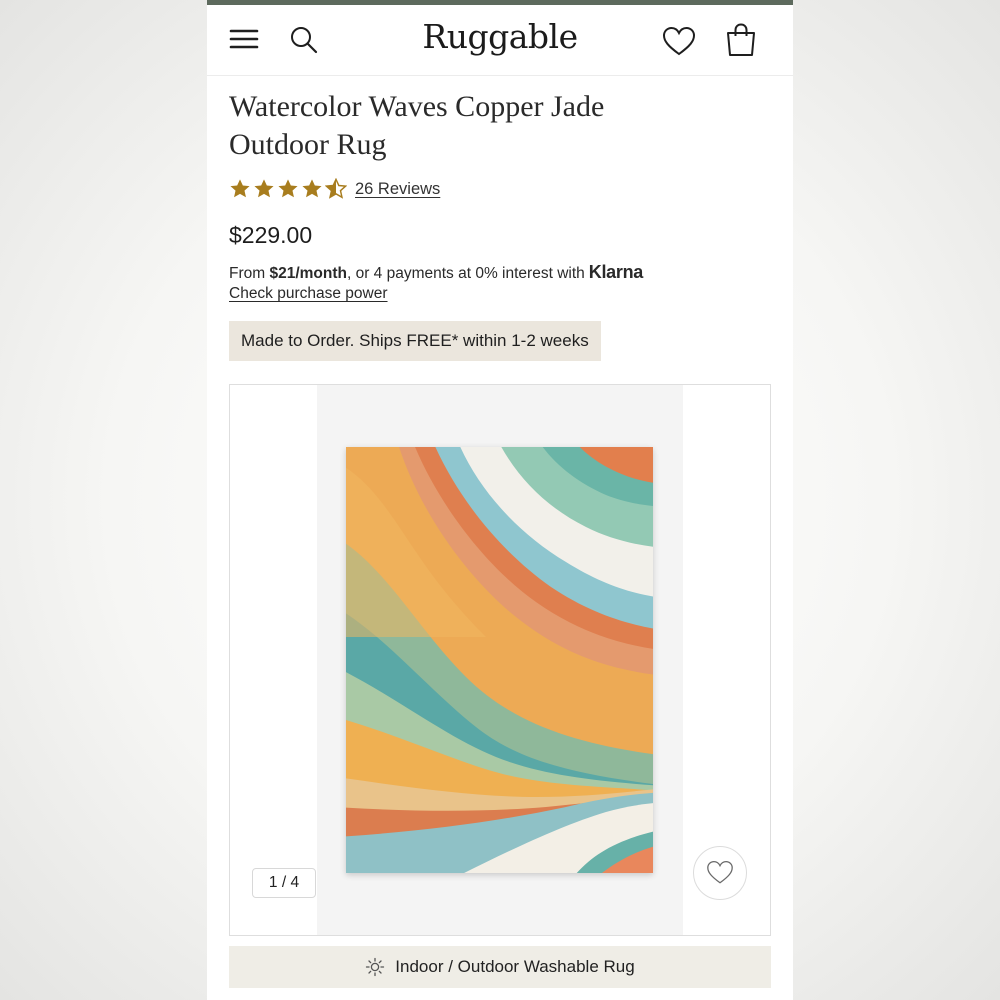 The height and width of the screenshot is (1000, 1000). What do you see at coordinates (375, 967) in the screenshot?
I see `sun-icon` at bounding box center [375, 967].